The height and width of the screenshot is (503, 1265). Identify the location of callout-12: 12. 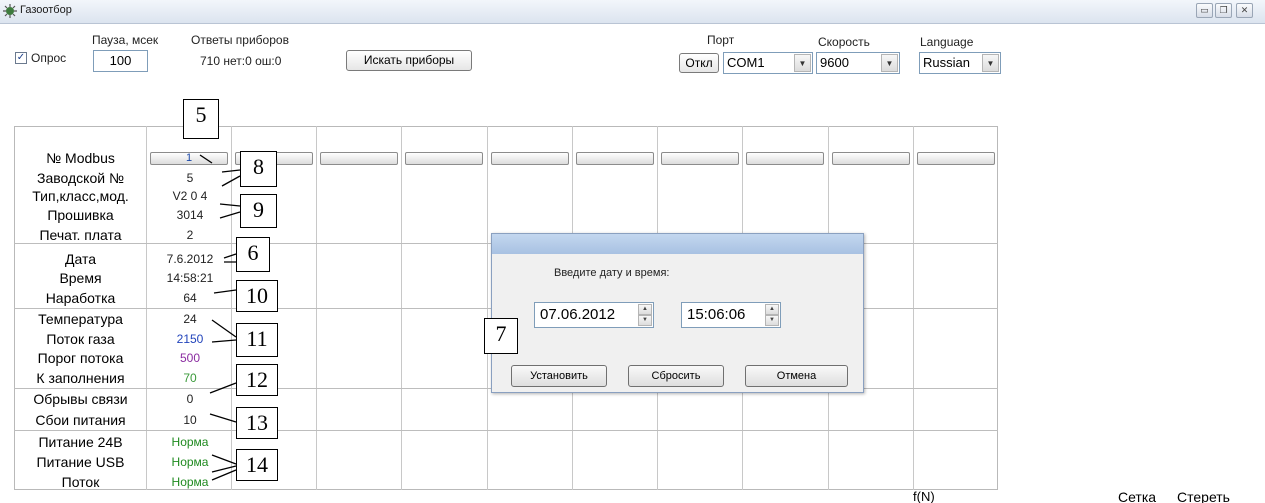
(257, 380).